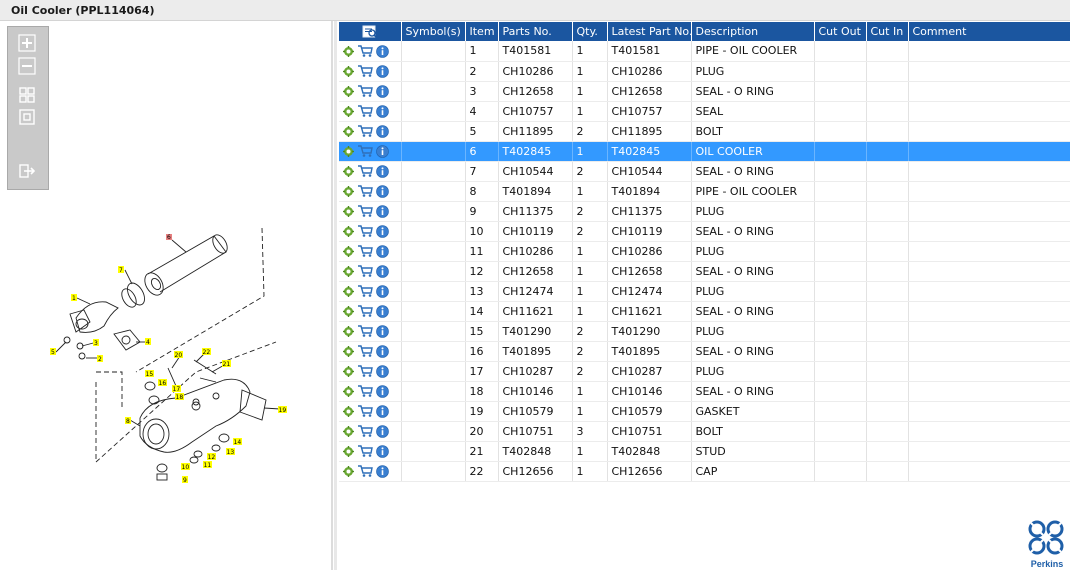 The image size is (1070, 570). Describe the element at coordinates (704, 211) in the screenshot. I see `table-row: 9 CH11375 2 CH11375 PLUG` at that location.